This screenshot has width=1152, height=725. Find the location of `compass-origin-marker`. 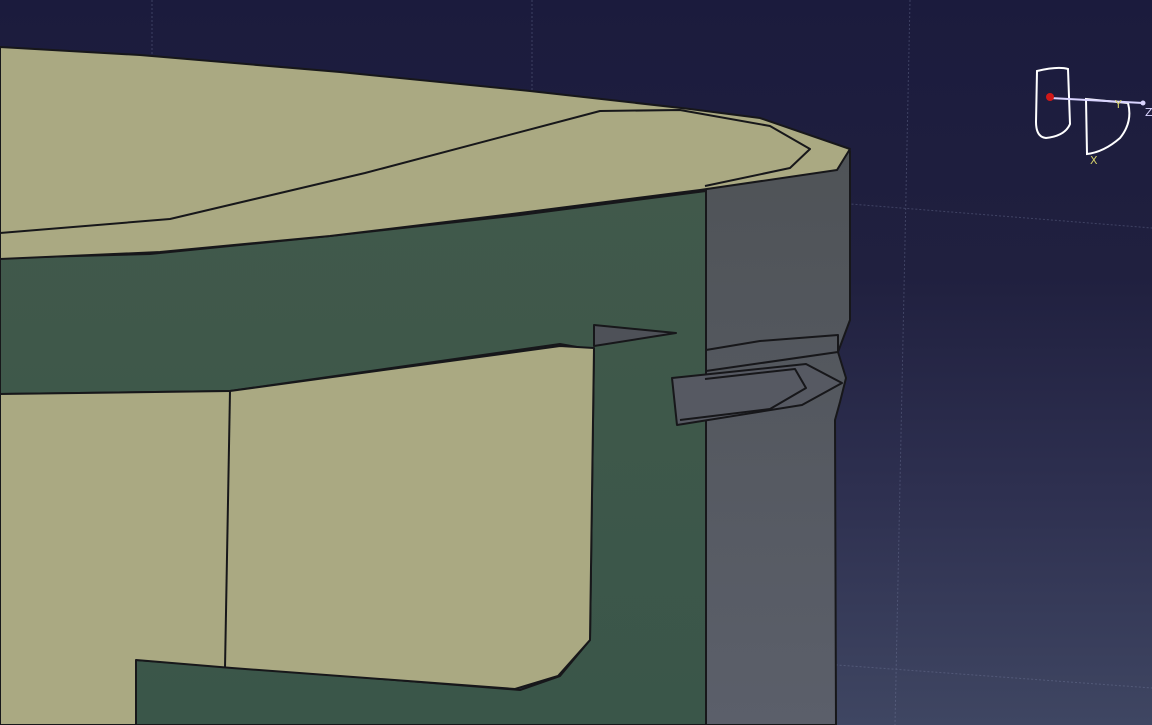

compass-origin-marker is located at coordinates (1050, 97).